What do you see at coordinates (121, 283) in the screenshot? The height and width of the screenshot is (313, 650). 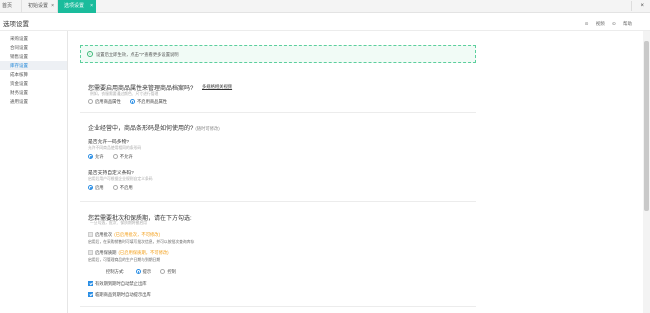 I see `expiry-block-label: 有效期到期时自动禁止出库` at bounding box center [121, 283].